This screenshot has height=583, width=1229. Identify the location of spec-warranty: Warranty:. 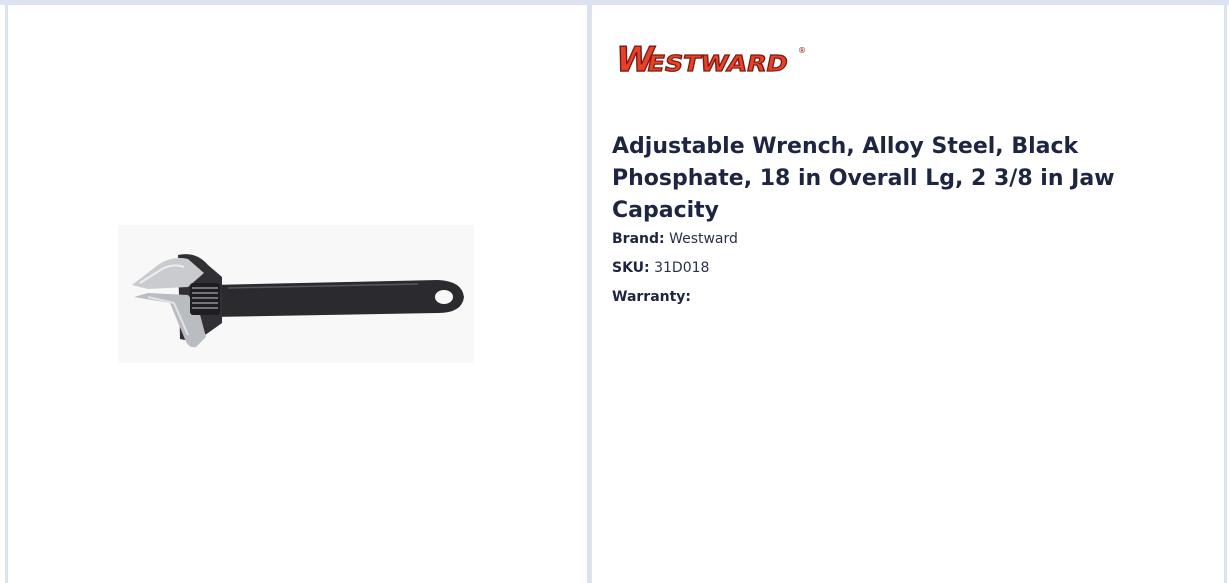
(862, 303).